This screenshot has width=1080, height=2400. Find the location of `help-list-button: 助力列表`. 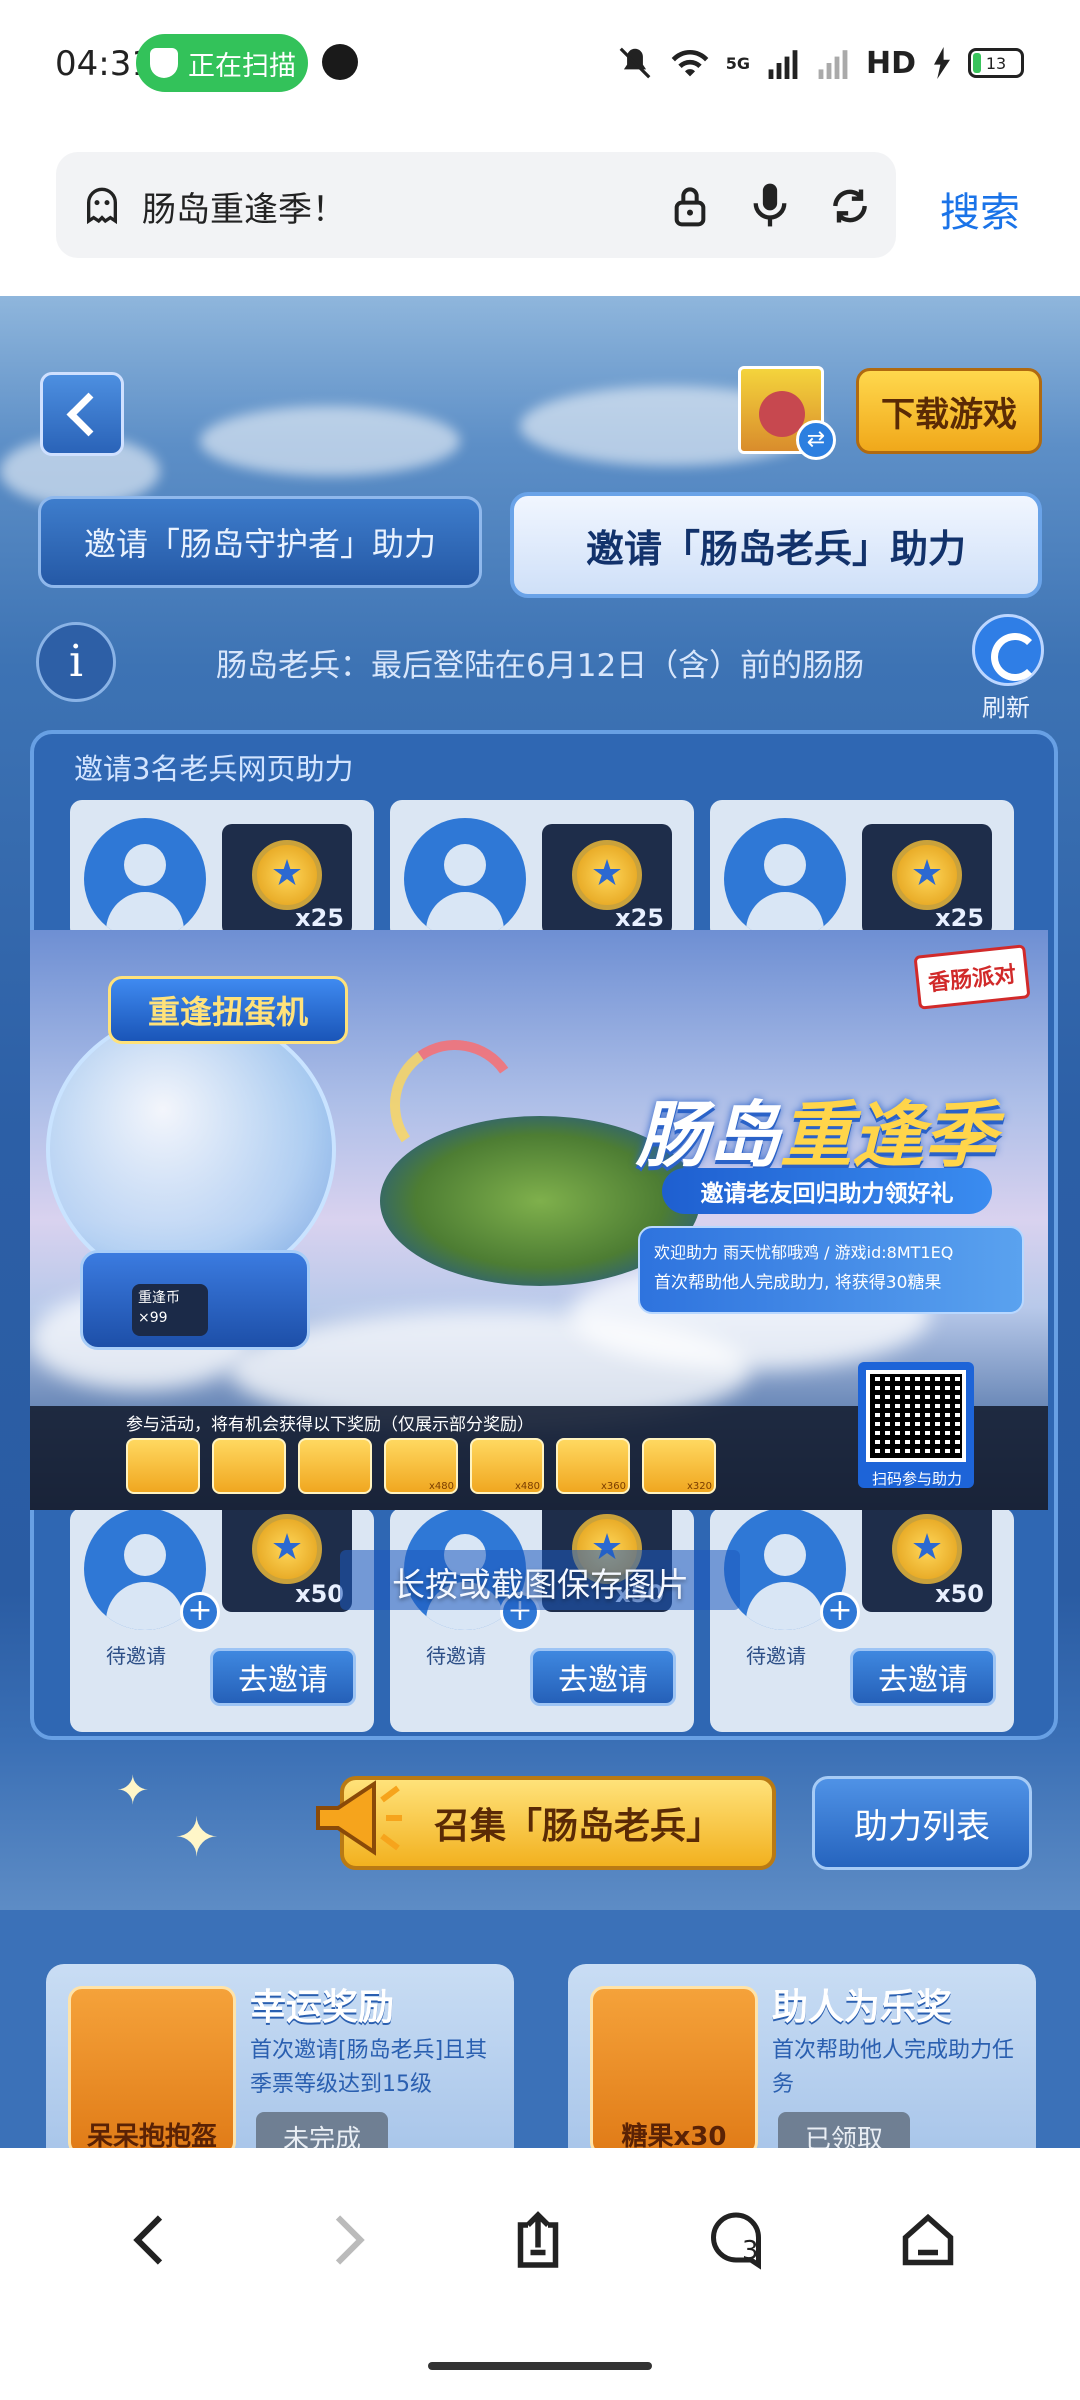

help-list-button: 助力列表 is located at coordinates (922, 1823).